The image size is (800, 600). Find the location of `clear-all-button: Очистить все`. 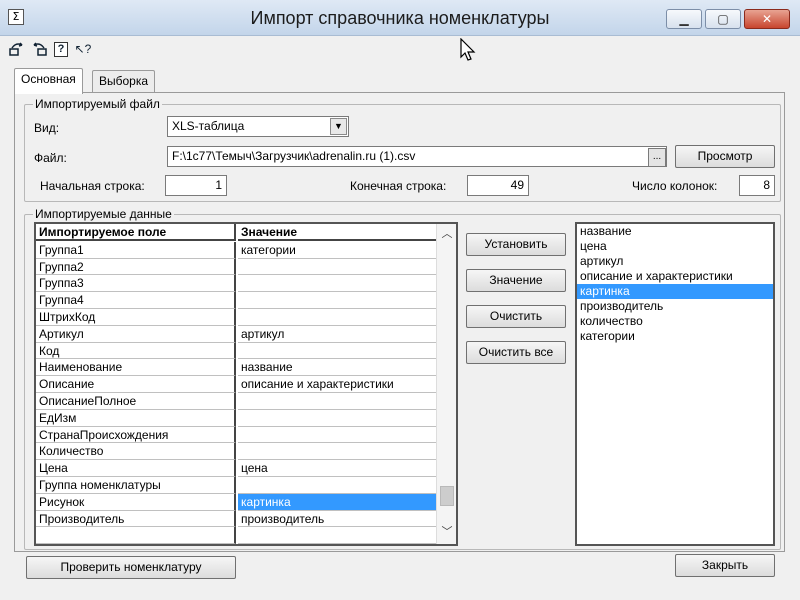

clear-all-button: Очистить все is located at coordinates (516, 352).